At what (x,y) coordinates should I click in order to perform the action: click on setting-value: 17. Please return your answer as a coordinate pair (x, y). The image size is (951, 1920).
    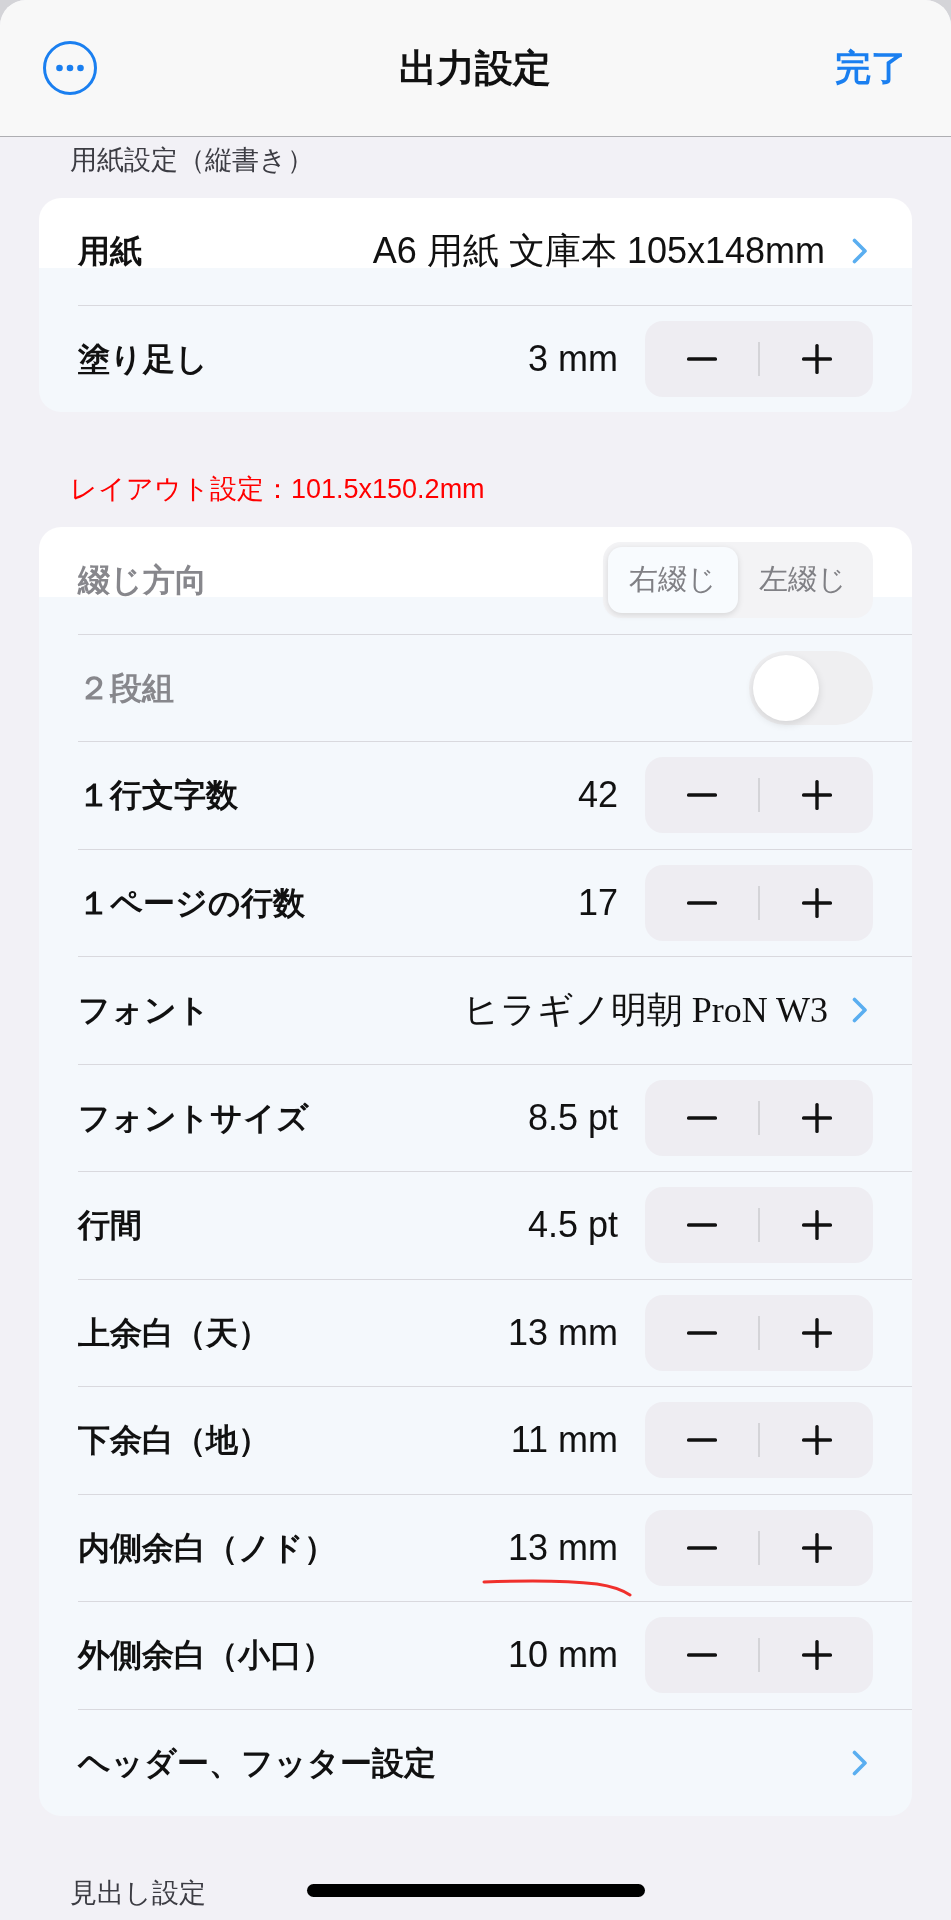
    Looking at the image, I should click on (597, 902).